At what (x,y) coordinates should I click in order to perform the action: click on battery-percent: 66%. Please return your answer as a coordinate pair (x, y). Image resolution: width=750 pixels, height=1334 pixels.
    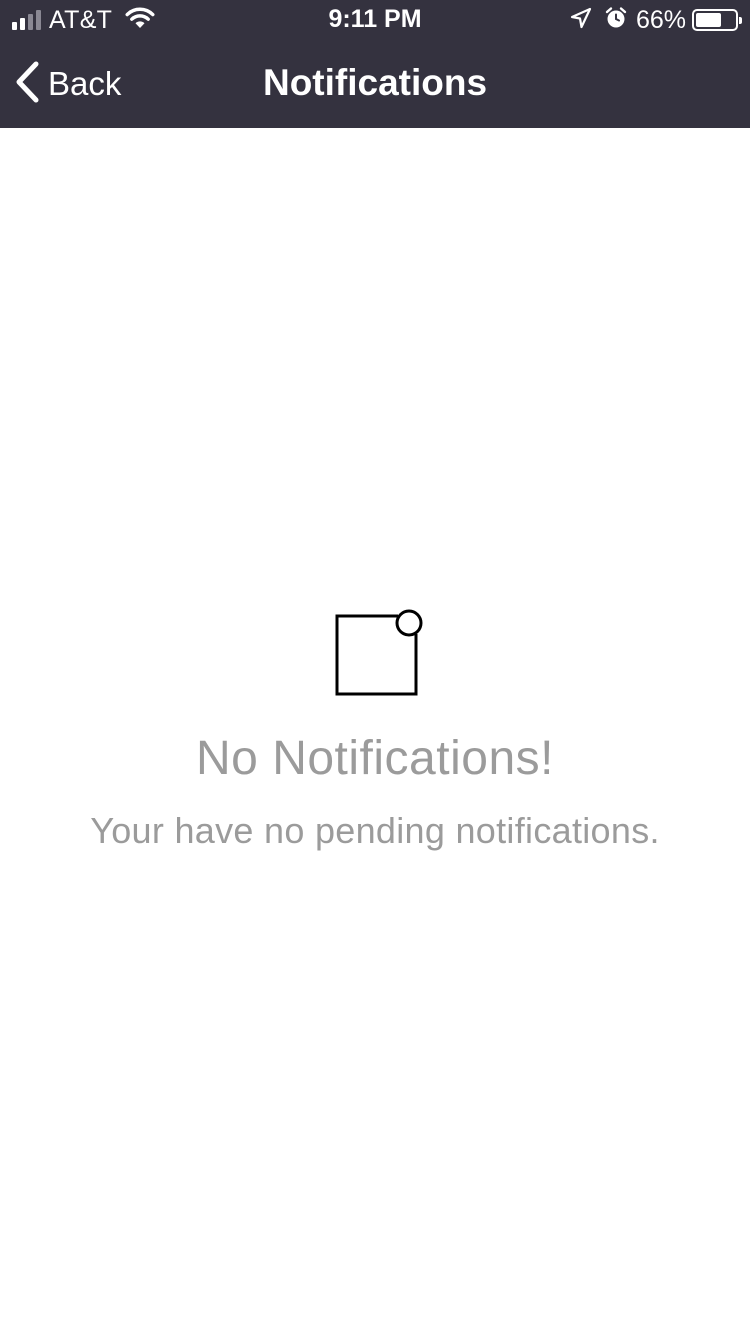
    Looking at the image, I should click on (660, 19).